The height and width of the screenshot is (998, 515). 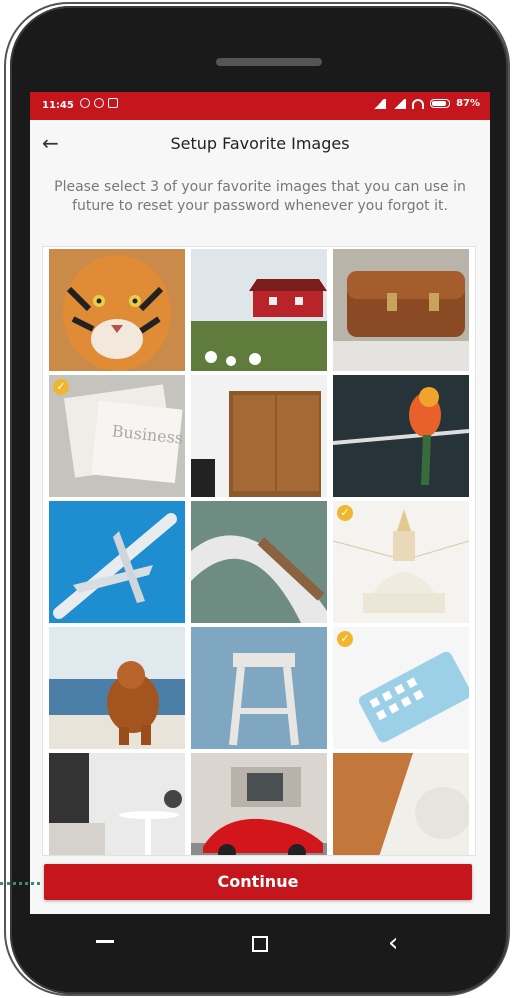 What do you see at coordinates (401, 310) in the screenshot?
I see `image-tile-leather-bag` at bounding box center [401, 310].